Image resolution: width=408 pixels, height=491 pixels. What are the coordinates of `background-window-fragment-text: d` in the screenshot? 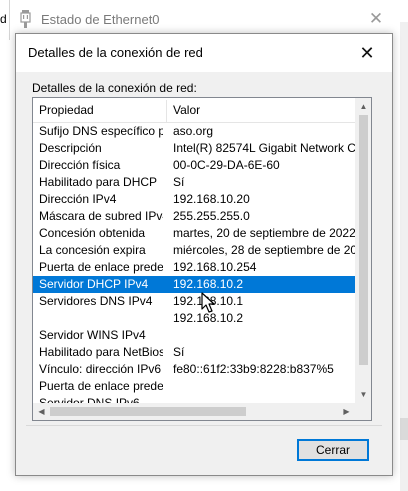 It's located at (3, 19).